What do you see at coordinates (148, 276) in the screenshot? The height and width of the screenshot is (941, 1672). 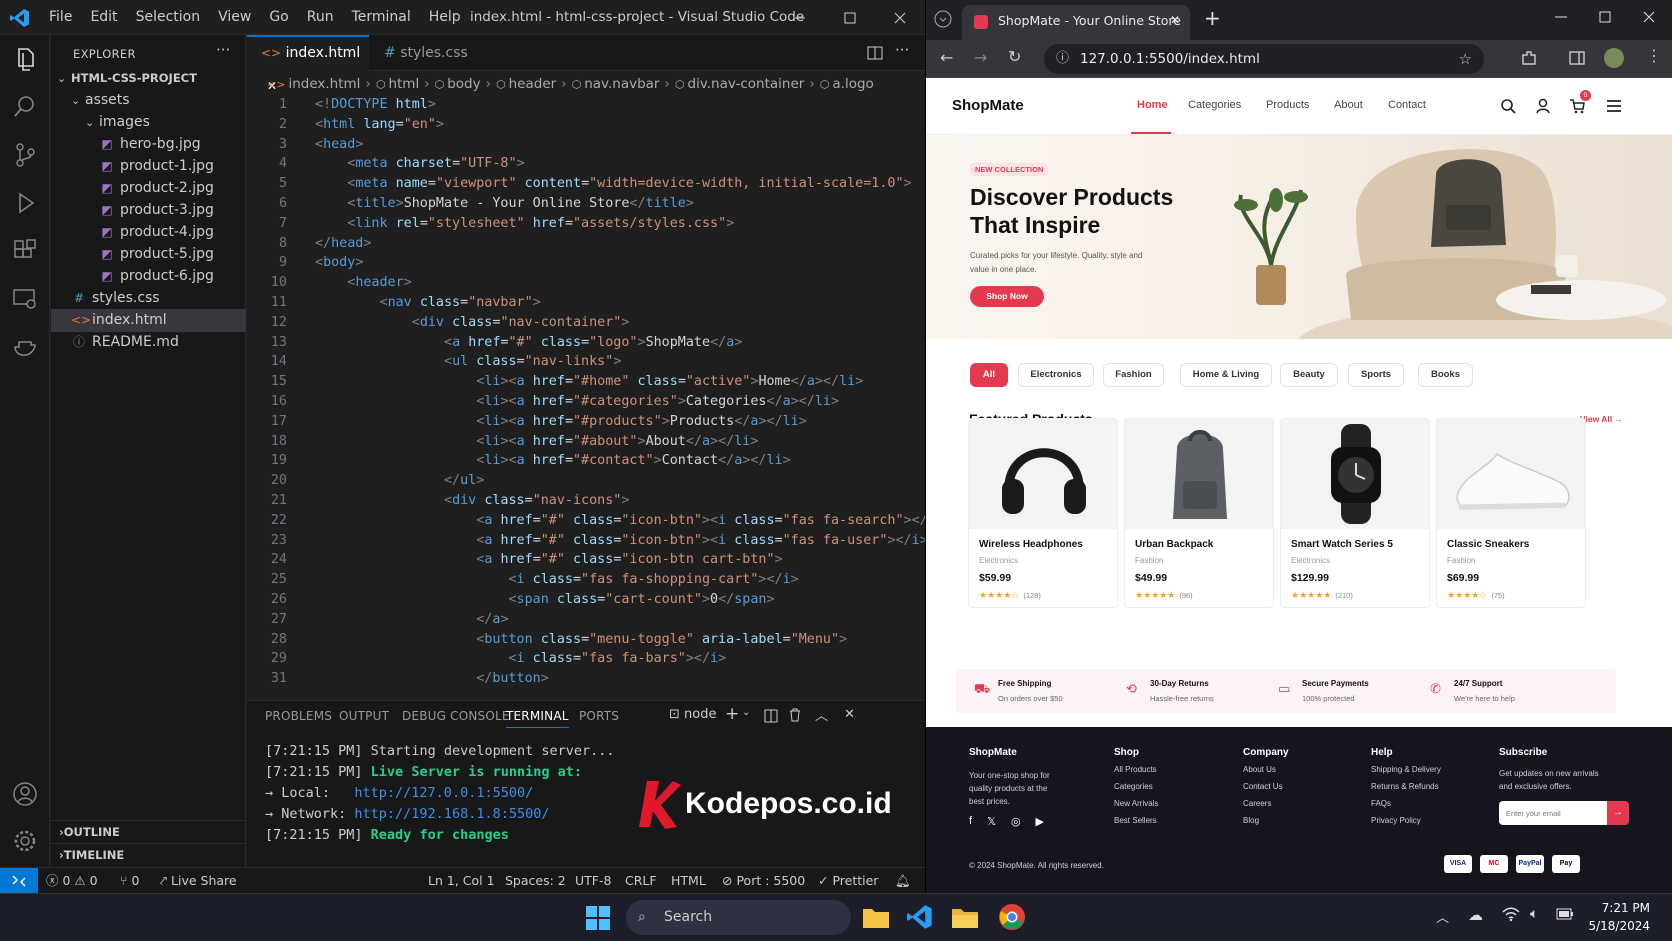 I see `tree-item: ◩ product-6.jpg` at bounding box center [148, 276].